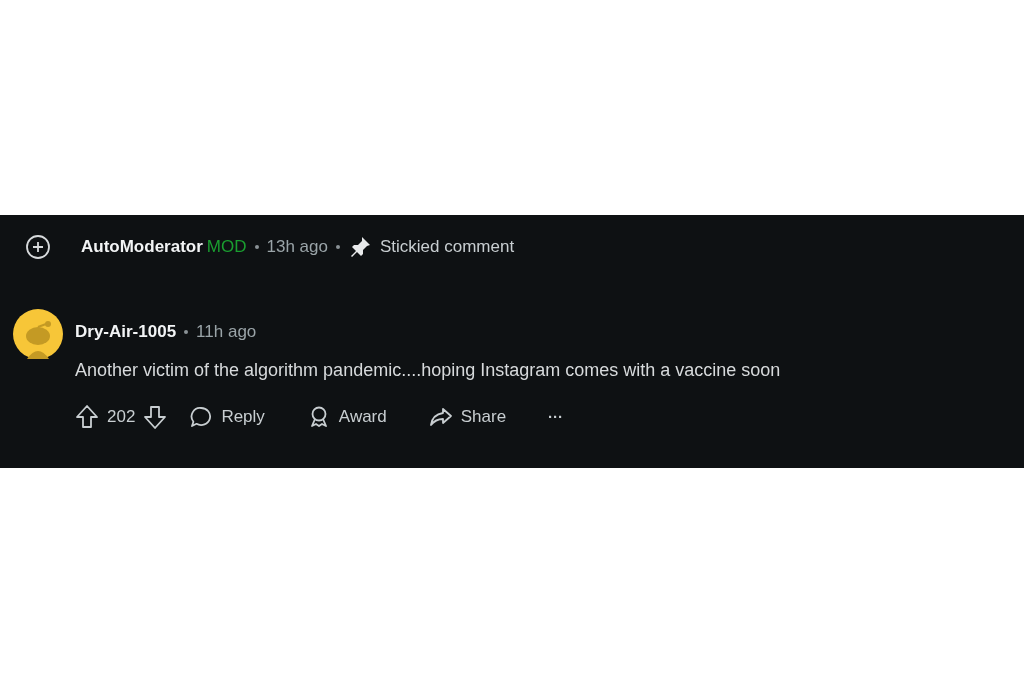 This screenshot has width=1024, height=683. What do you see at coordinates (226, 247) in the screenshot?
I see `mod-label: MOD` at bounding box center [226, 247].